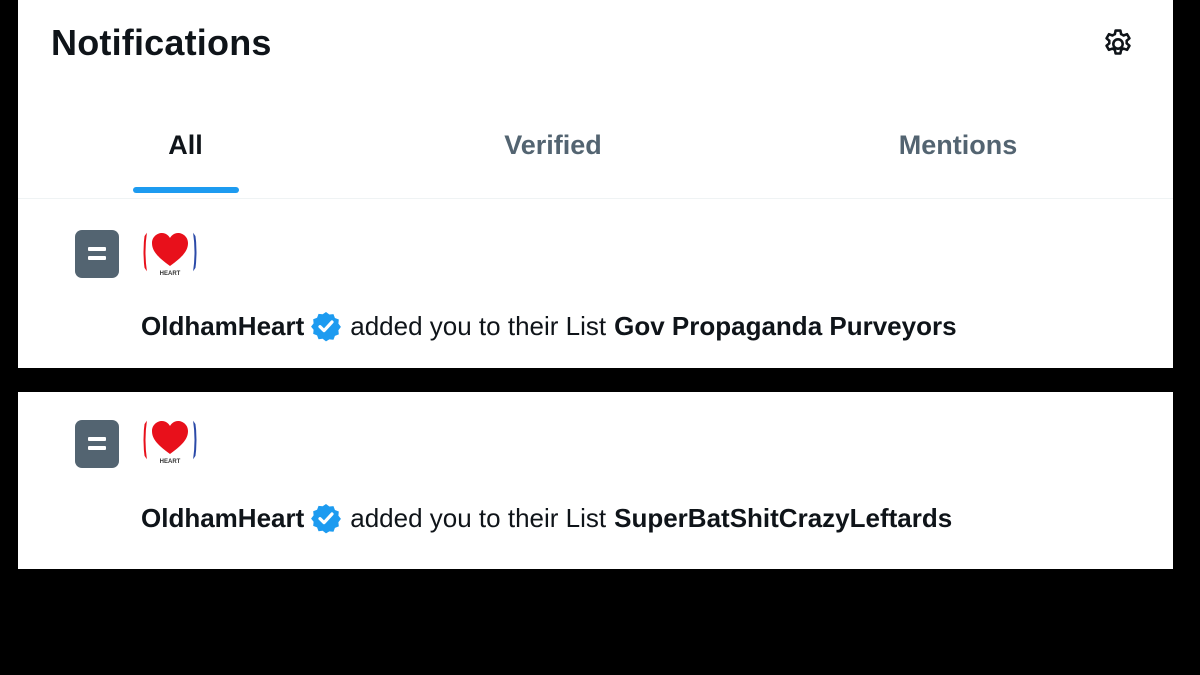 The image size is (1200, 675). I want to click on tab-mentions-label: Mentions, so click(958, 145).